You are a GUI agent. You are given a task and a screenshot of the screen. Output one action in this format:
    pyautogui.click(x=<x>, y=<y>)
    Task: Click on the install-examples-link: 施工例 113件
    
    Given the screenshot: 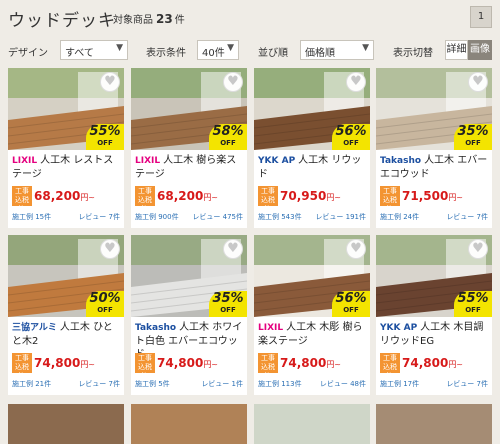 What is the action you would take?
    pyautogui.click(x=280, y=384)
    